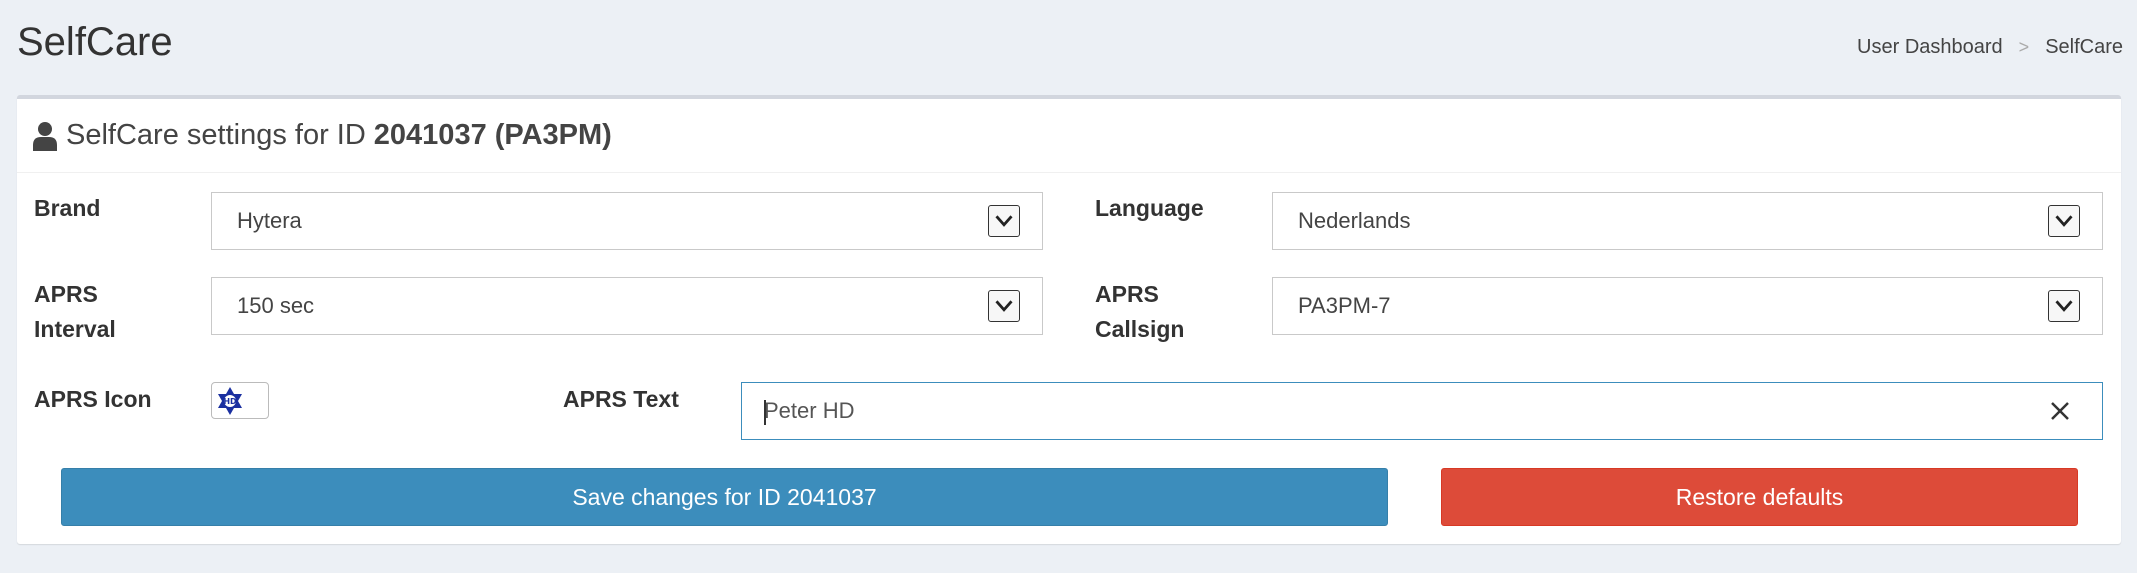 The width and height of the screenshot is (2137, 573). I want to click on language-select-value: Nederlands, so click(1354, 220).